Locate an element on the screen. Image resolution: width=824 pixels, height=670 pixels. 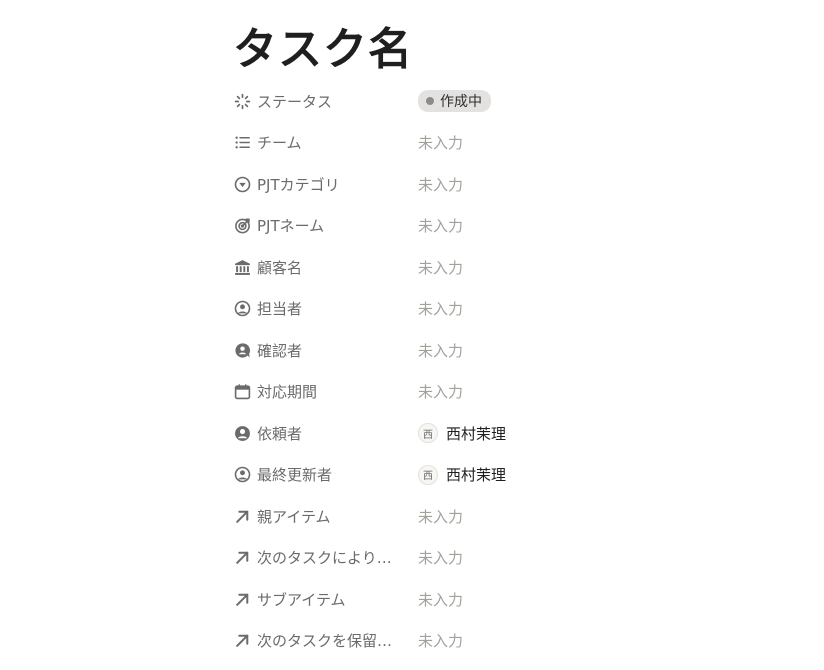
property-row: 担当者 未入力 is located at coordinates (503, 309).